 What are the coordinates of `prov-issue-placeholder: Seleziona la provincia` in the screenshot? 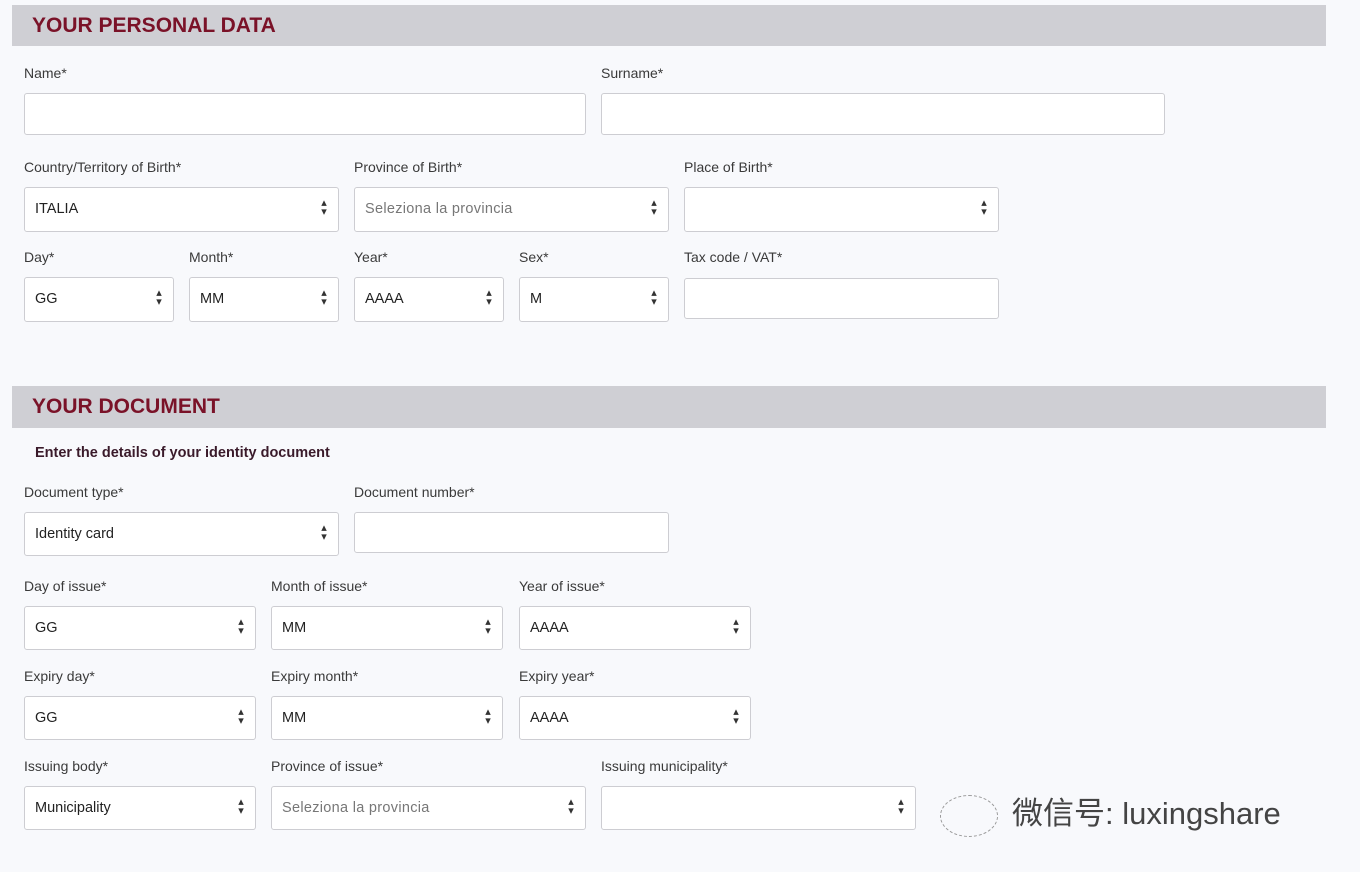 It's located at (356, 808).